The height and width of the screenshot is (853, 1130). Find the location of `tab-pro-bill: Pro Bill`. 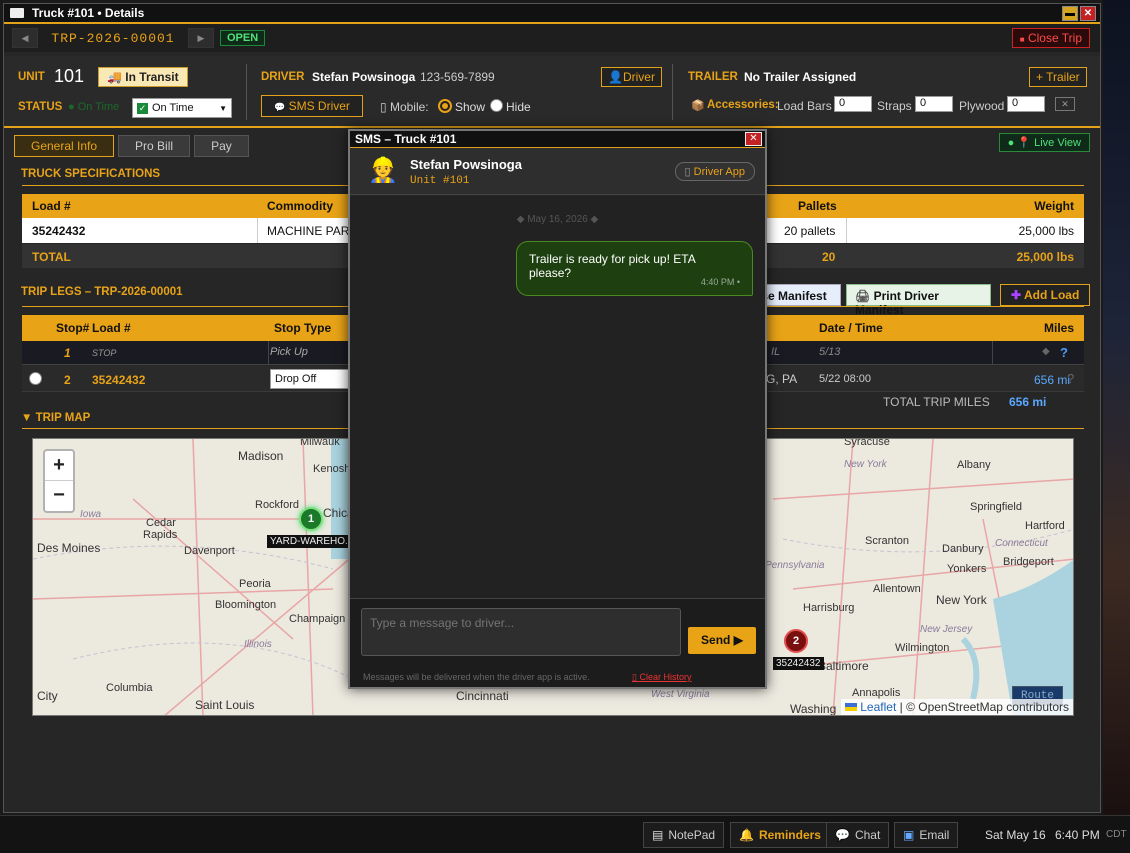

tab-pro-bill: Pro Bill is located at coordinates (154, 146).